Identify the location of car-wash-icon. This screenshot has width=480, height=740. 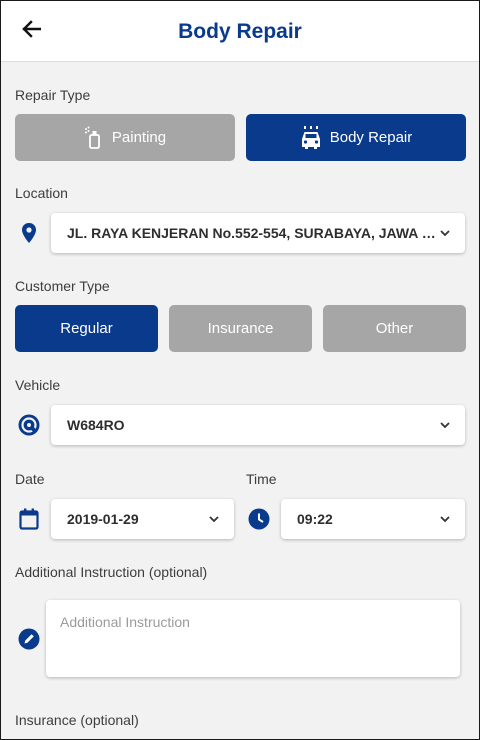
(311, 137).